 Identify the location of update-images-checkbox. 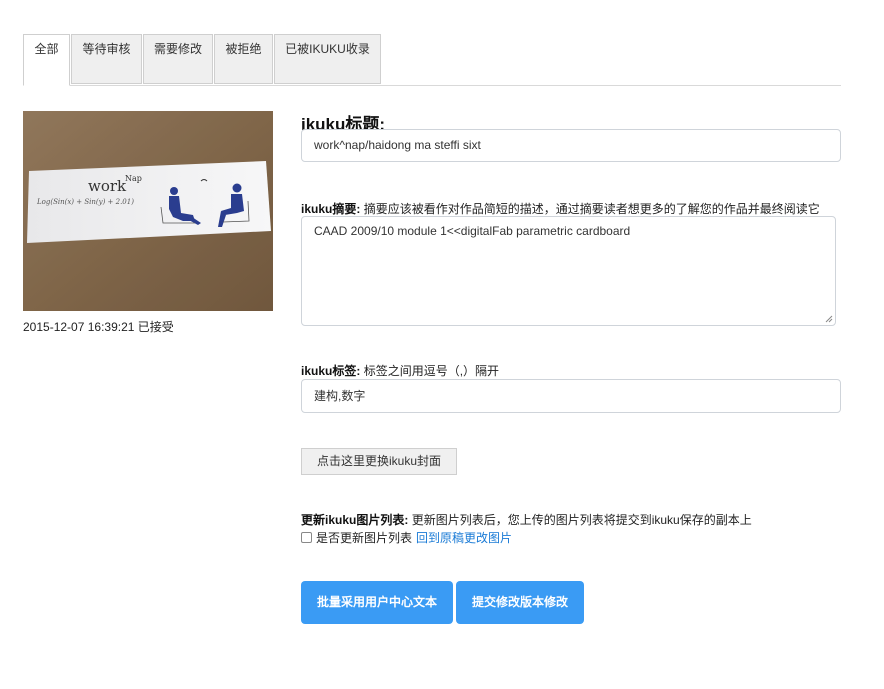
(306, 537).